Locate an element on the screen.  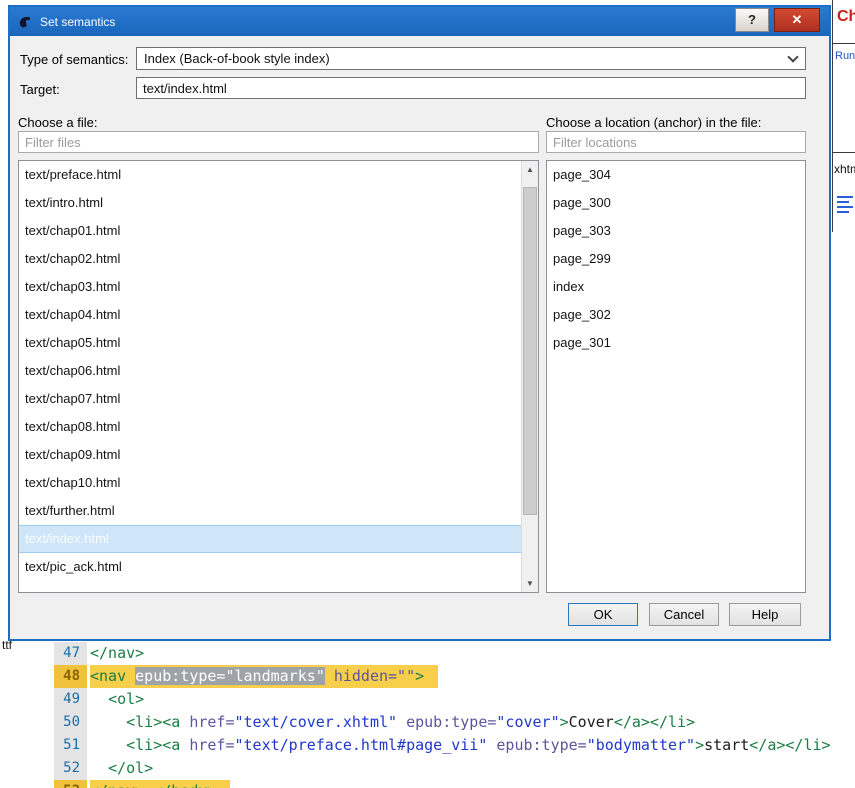
line-number: 49 is located at coordinates (70, 699).